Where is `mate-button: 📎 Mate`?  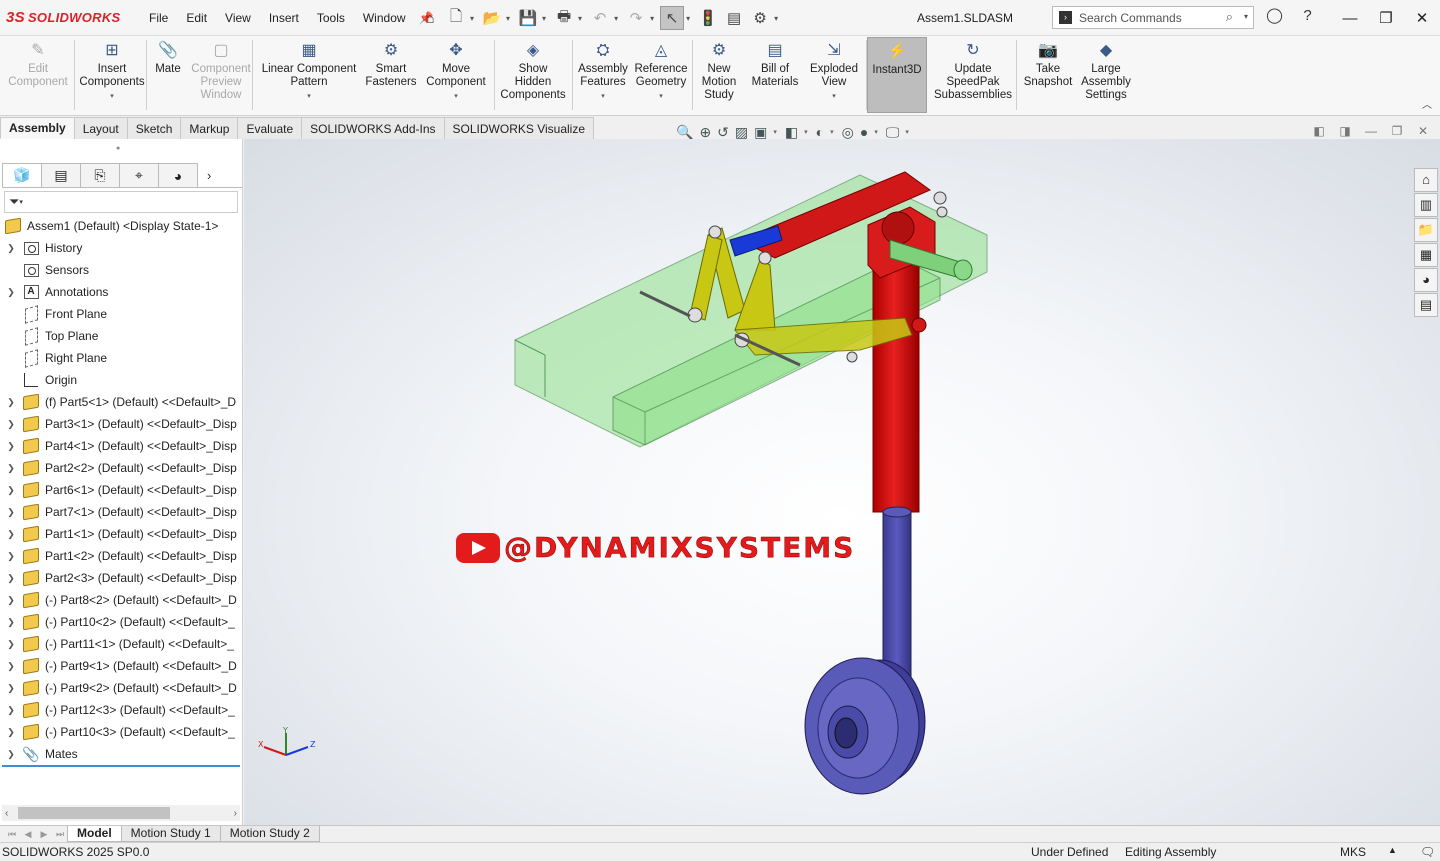 mate-button: 📎 Mate is located at coordinates (168, 57).